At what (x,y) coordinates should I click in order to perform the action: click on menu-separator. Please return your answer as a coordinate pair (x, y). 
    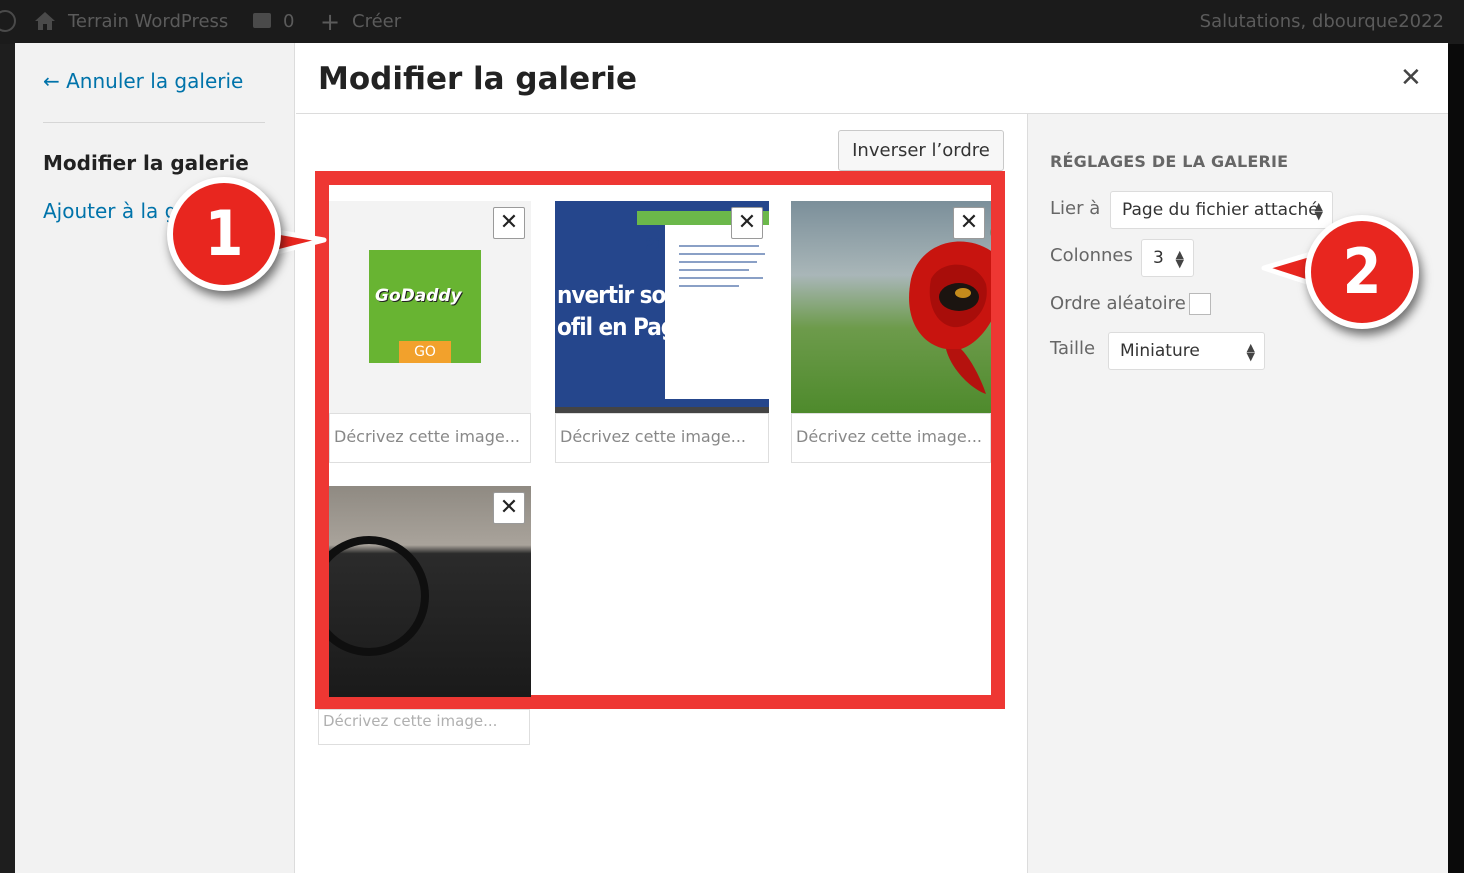
    Looking at the image, I should click on (154, 122).